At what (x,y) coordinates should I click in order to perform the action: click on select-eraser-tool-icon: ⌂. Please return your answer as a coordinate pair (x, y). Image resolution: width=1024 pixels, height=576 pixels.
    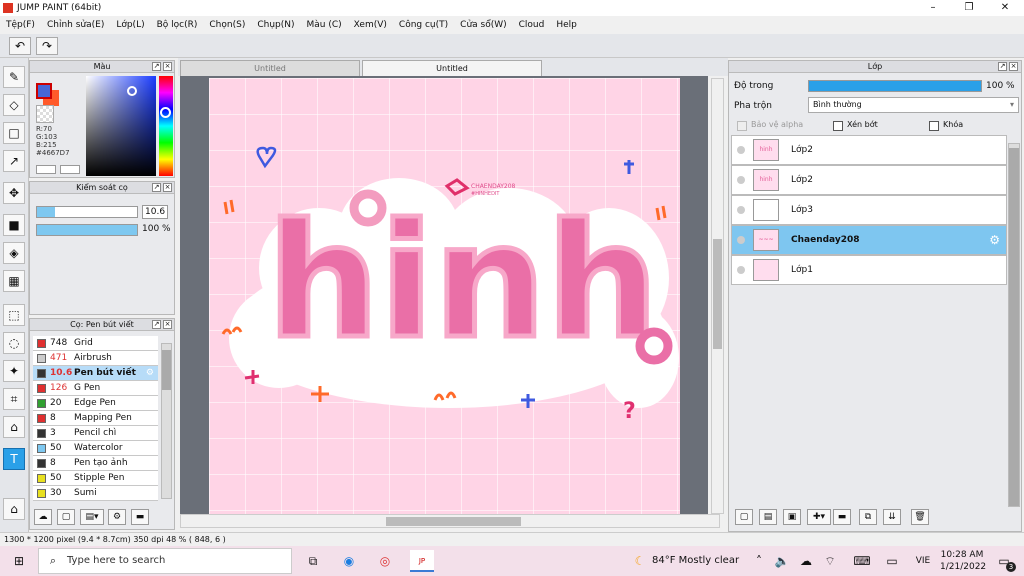
    Looking at the image, I should click on (14, 427).